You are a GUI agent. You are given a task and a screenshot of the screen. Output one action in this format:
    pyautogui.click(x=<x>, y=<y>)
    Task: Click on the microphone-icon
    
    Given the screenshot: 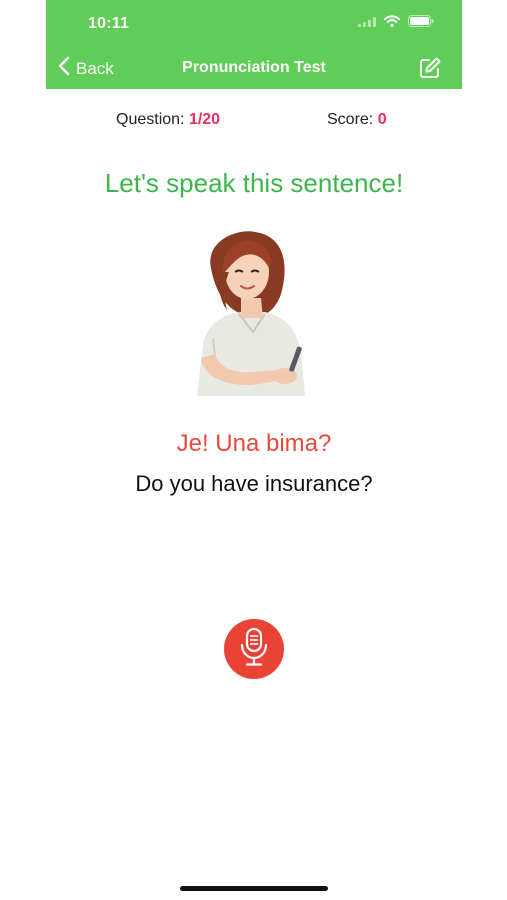 What is the action you would take?
    pyautogui.click(x=254, y=649)
    